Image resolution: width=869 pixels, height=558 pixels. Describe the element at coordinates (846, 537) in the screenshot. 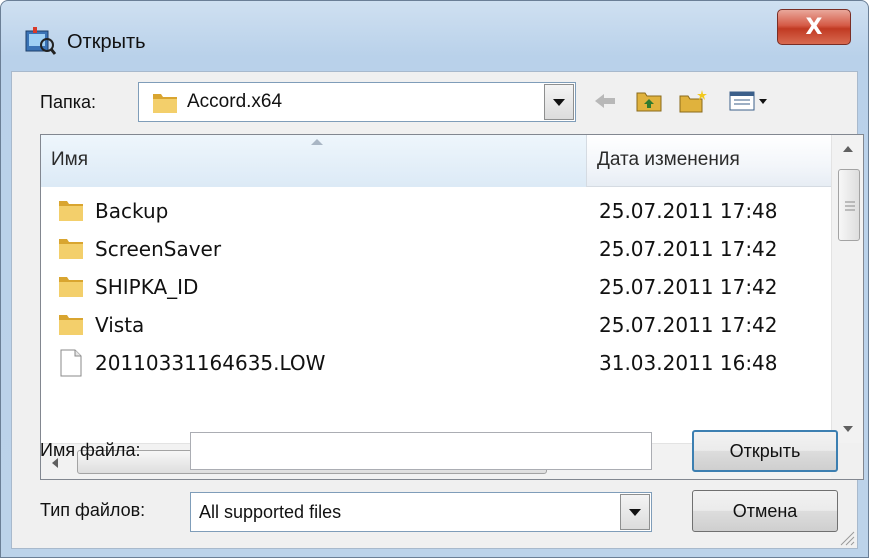

I see `resize-grip-icon` at that location.